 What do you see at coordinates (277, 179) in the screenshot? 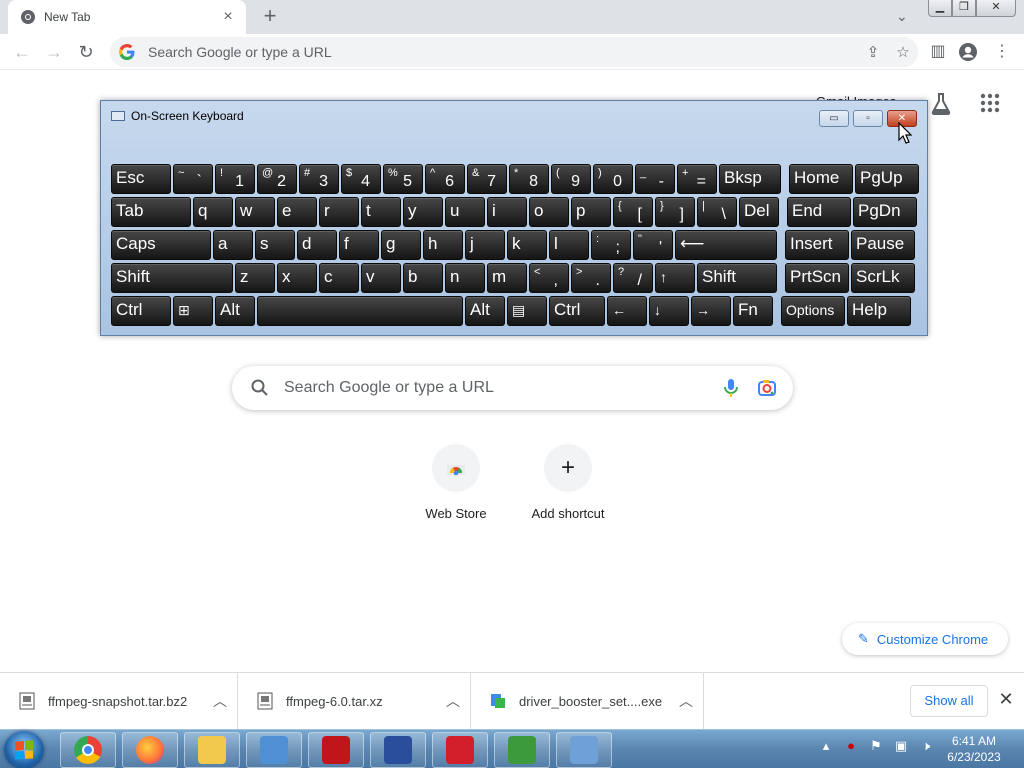
I see `osk-key: @2` at bounding box center [277, 179].